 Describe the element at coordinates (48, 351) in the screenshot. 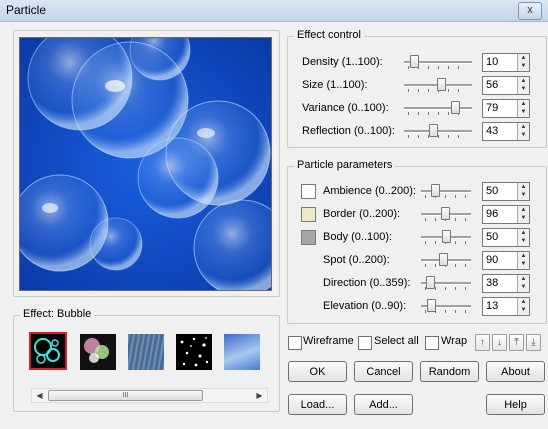

I see `effect-thumb-bubble` at that location.